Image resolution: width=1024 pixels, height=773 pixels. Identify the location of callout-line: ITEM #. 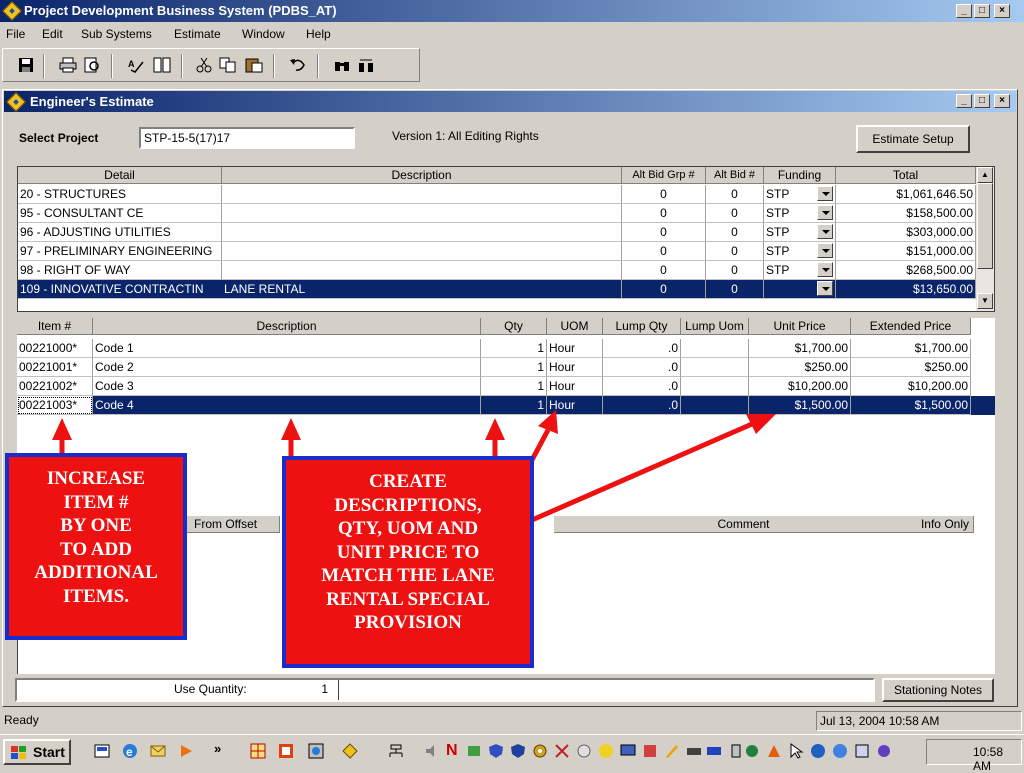
(96, 502).